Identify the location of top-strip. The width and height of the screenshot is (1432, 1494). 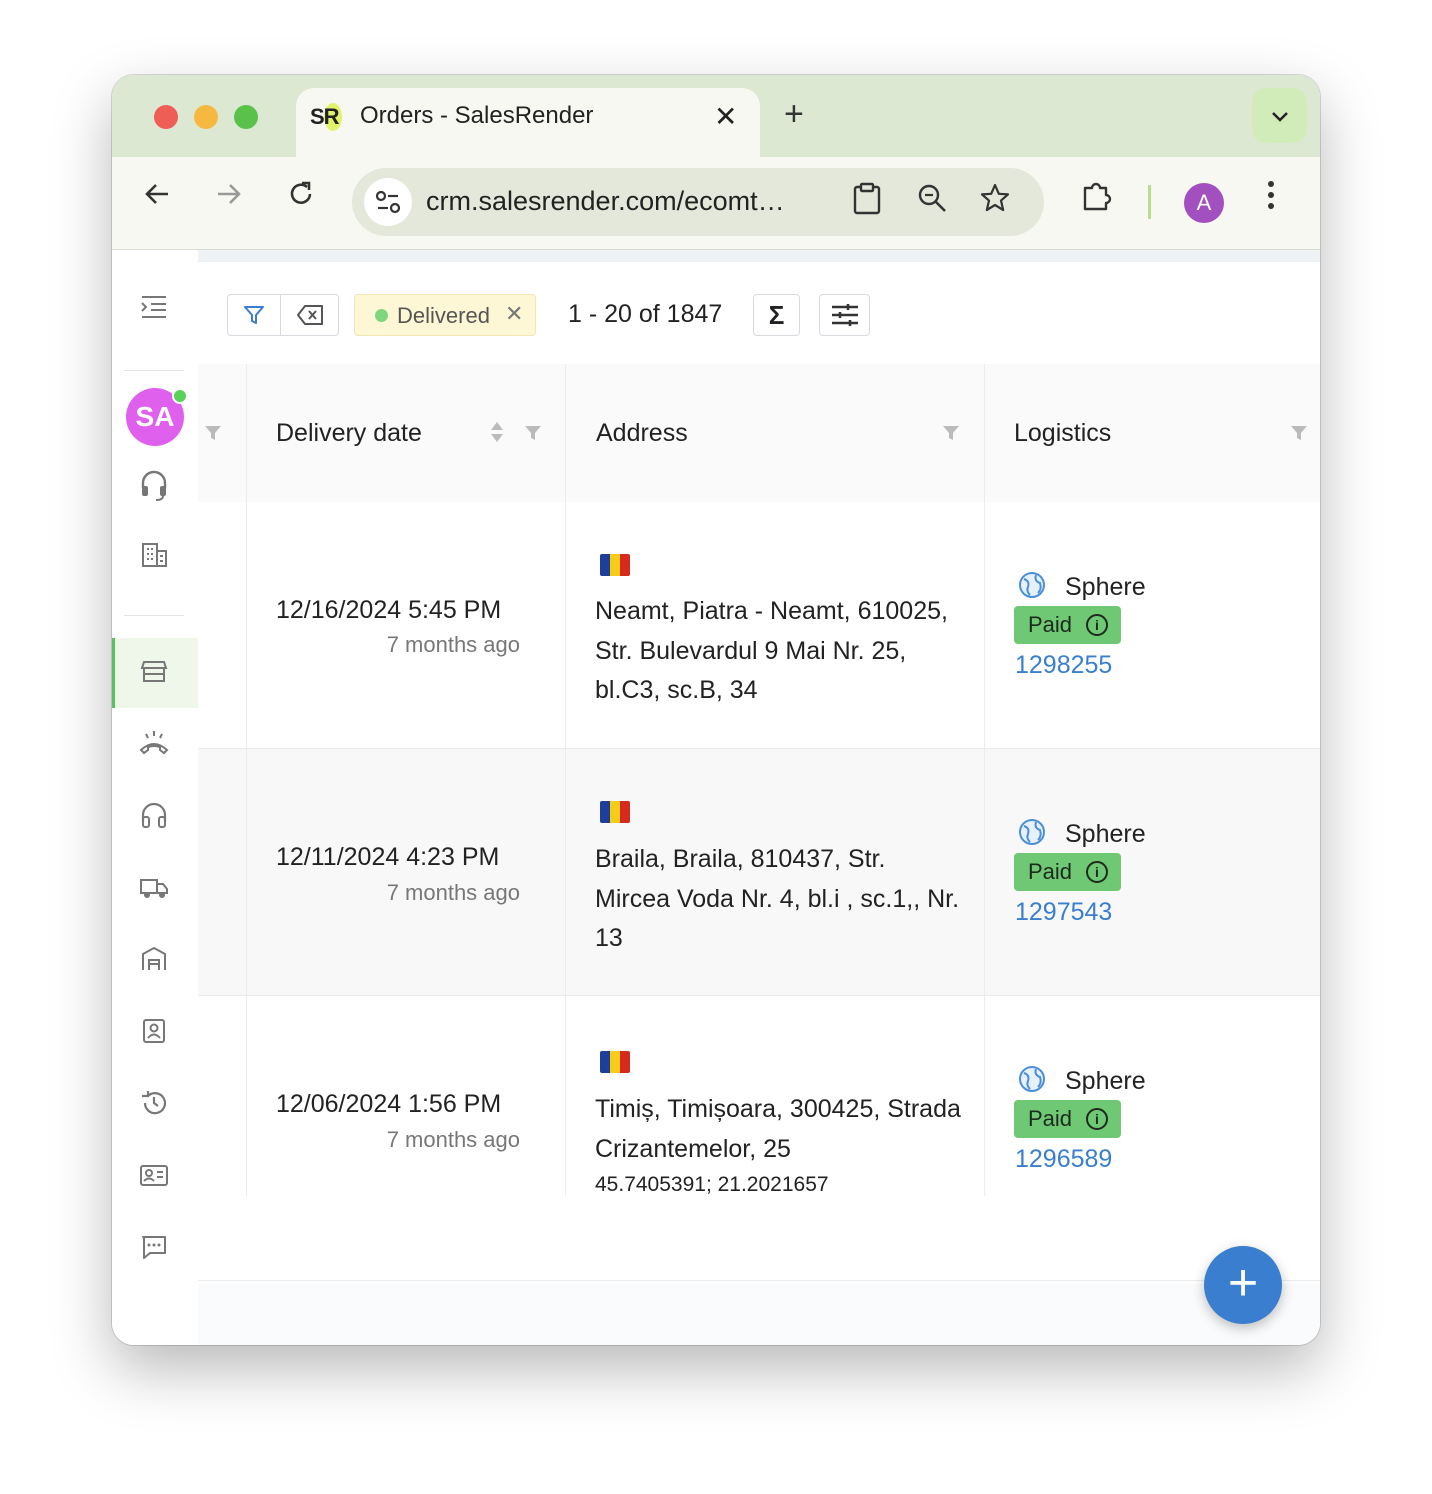
(759, 256).